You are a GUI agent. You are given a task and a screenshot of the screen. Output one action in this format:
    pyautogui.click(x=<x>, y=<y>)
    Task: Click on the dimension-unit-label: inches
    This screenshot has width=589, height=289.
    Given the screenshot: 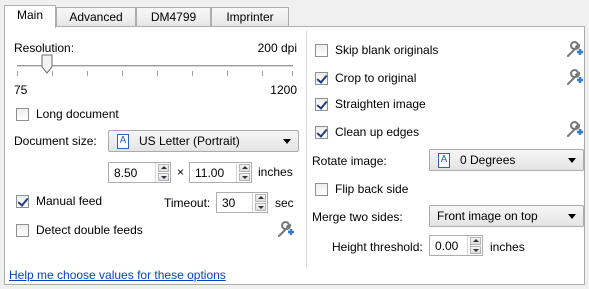 What is the action you would take?
    pyautogui.click(x=275, y=172)
    